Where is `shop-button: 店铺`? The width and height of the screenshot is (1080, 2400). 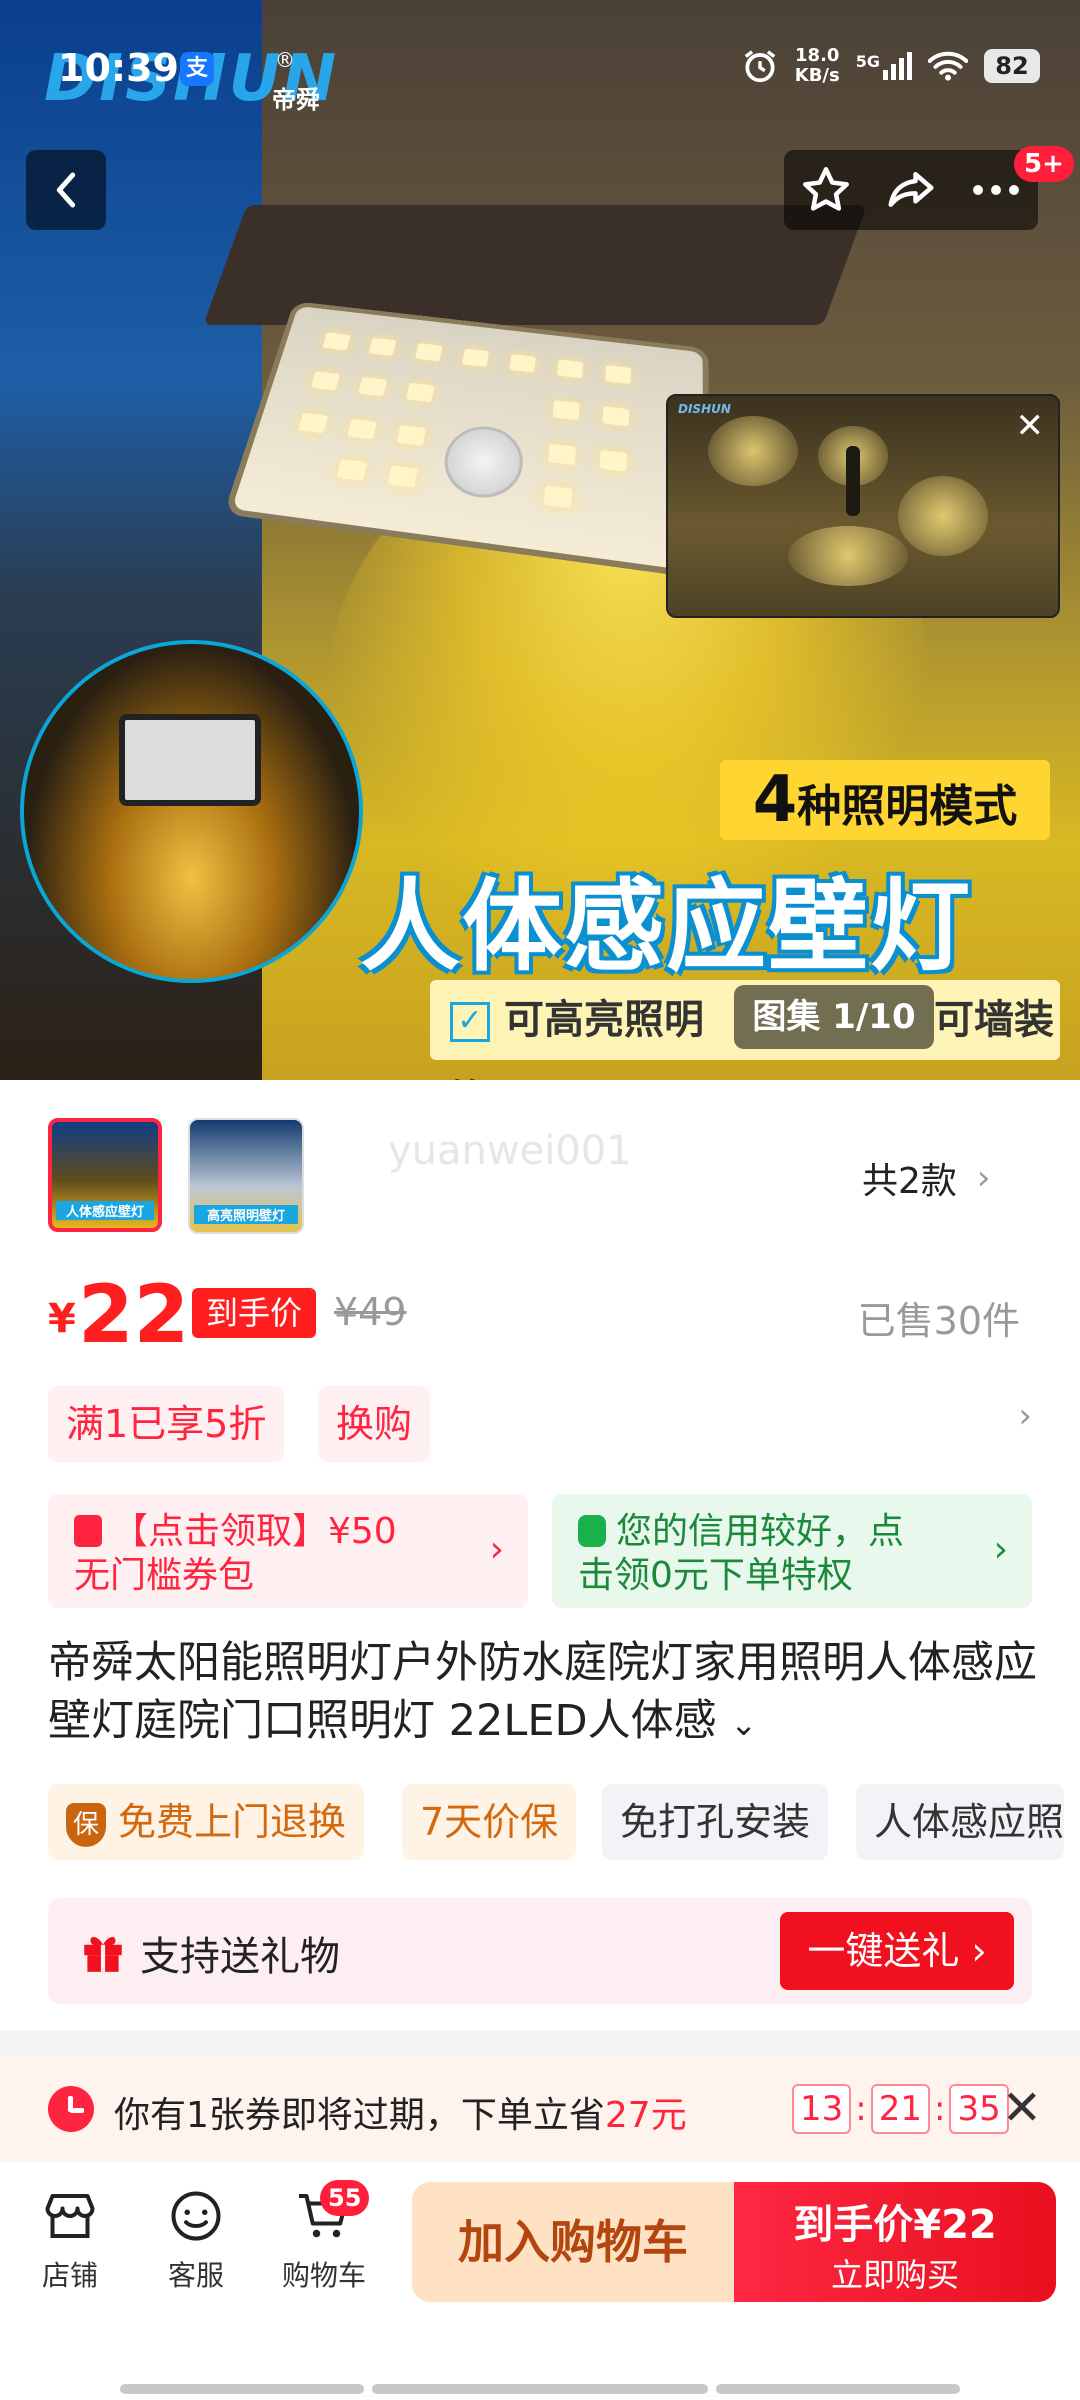
shop-button: 店铺 is located at coordinates (70, 2240).